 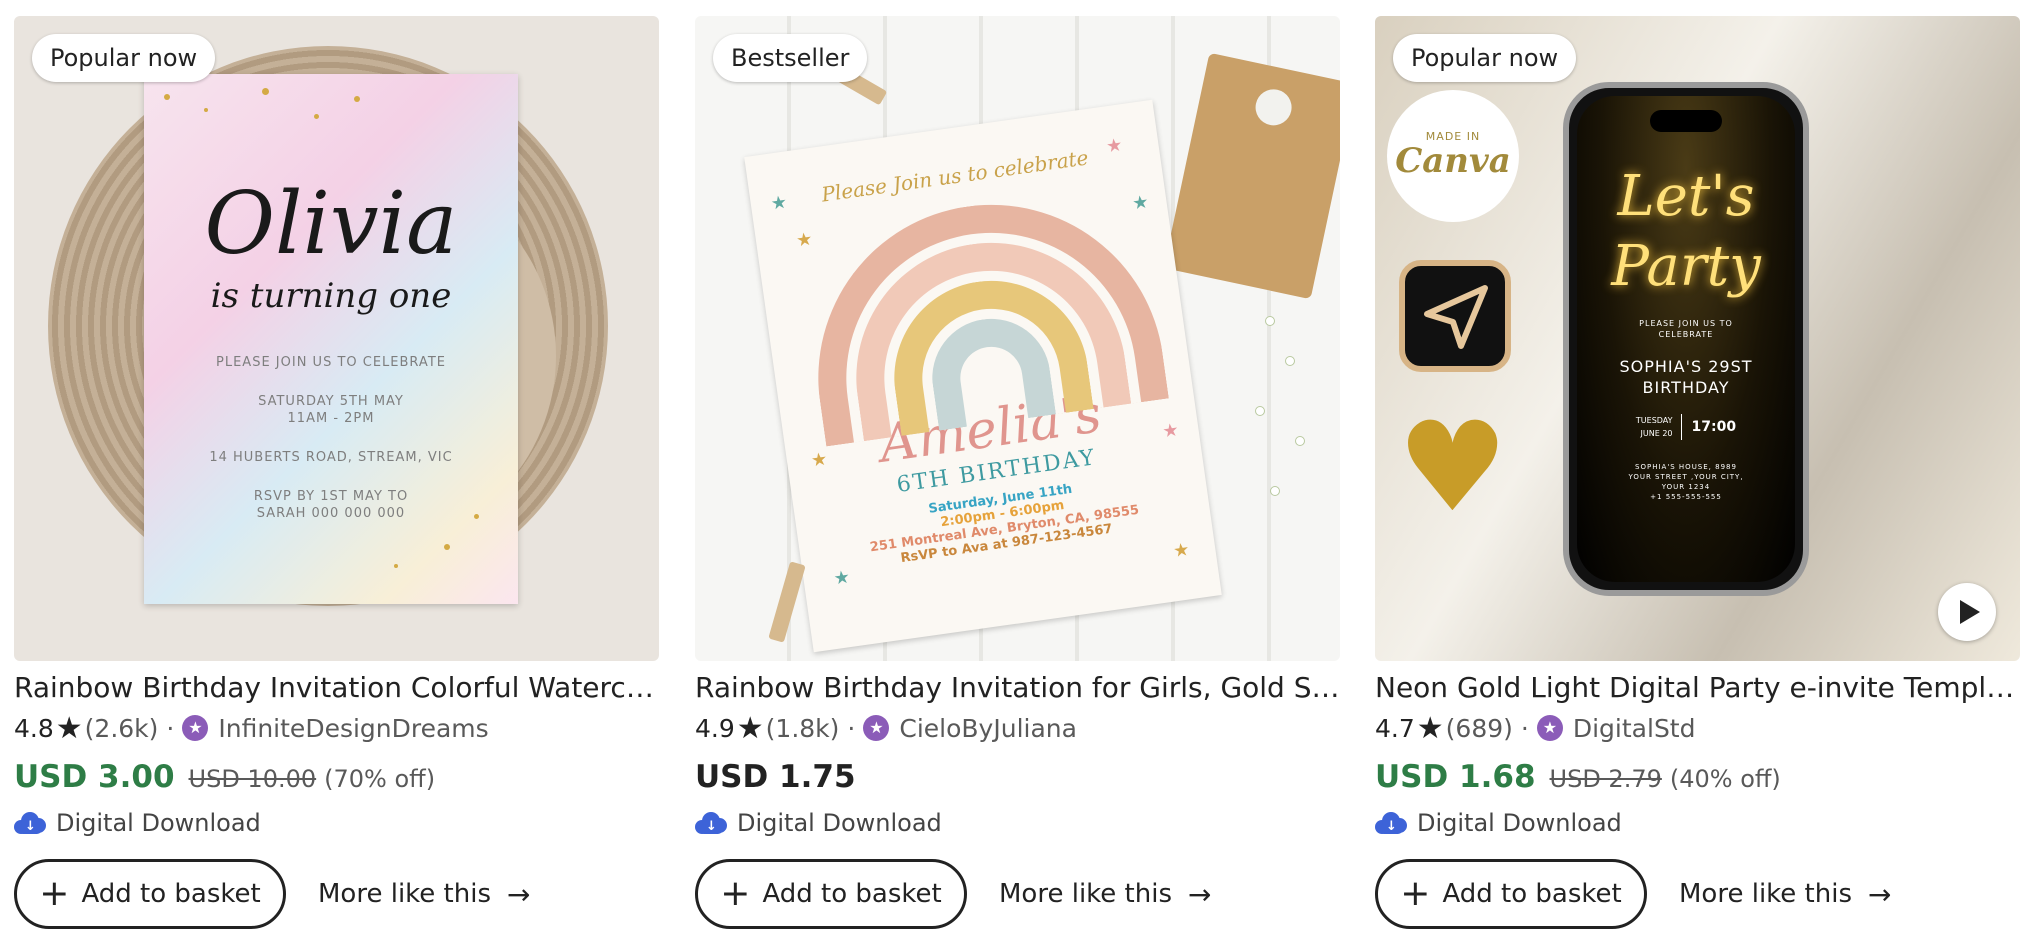 What do you see at coordinates (1656, 433) in the screenshot?
I see `invitation-date: JUNE 20` at bounding box center [1656, 433].